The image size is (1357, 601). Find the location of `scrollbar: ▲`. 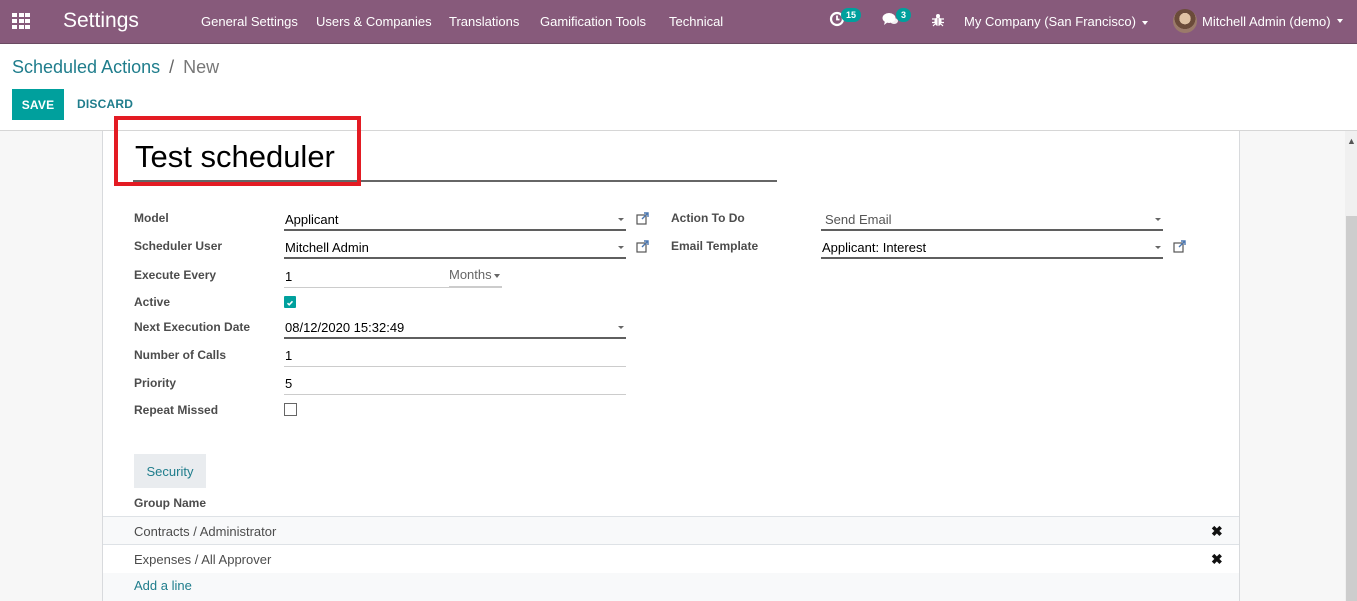

scrollbar: ▲ is located at coordinates (1351, 366).